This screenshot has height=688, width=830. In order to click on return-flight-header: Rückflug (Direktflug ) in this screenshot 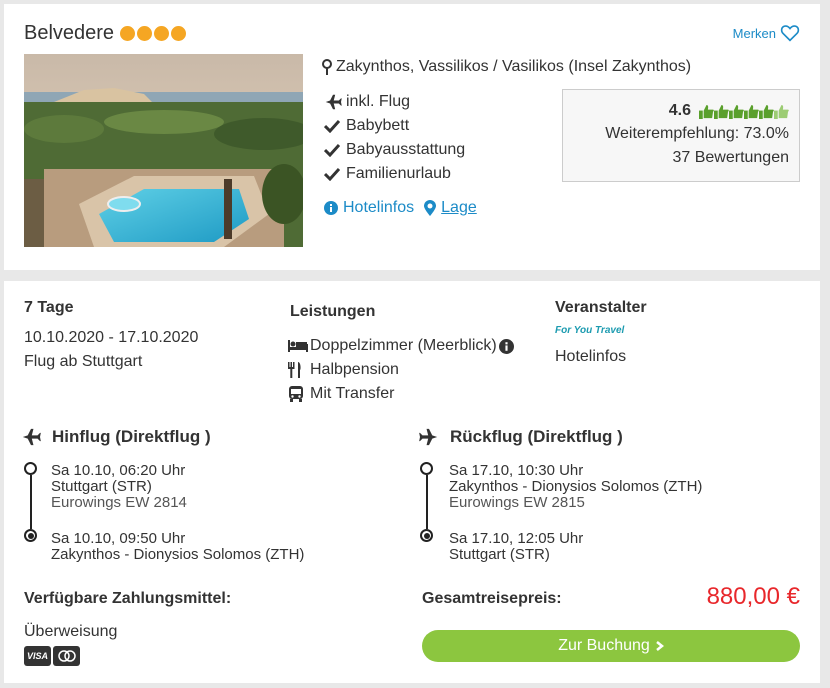, I will do `click(520, 437)`.